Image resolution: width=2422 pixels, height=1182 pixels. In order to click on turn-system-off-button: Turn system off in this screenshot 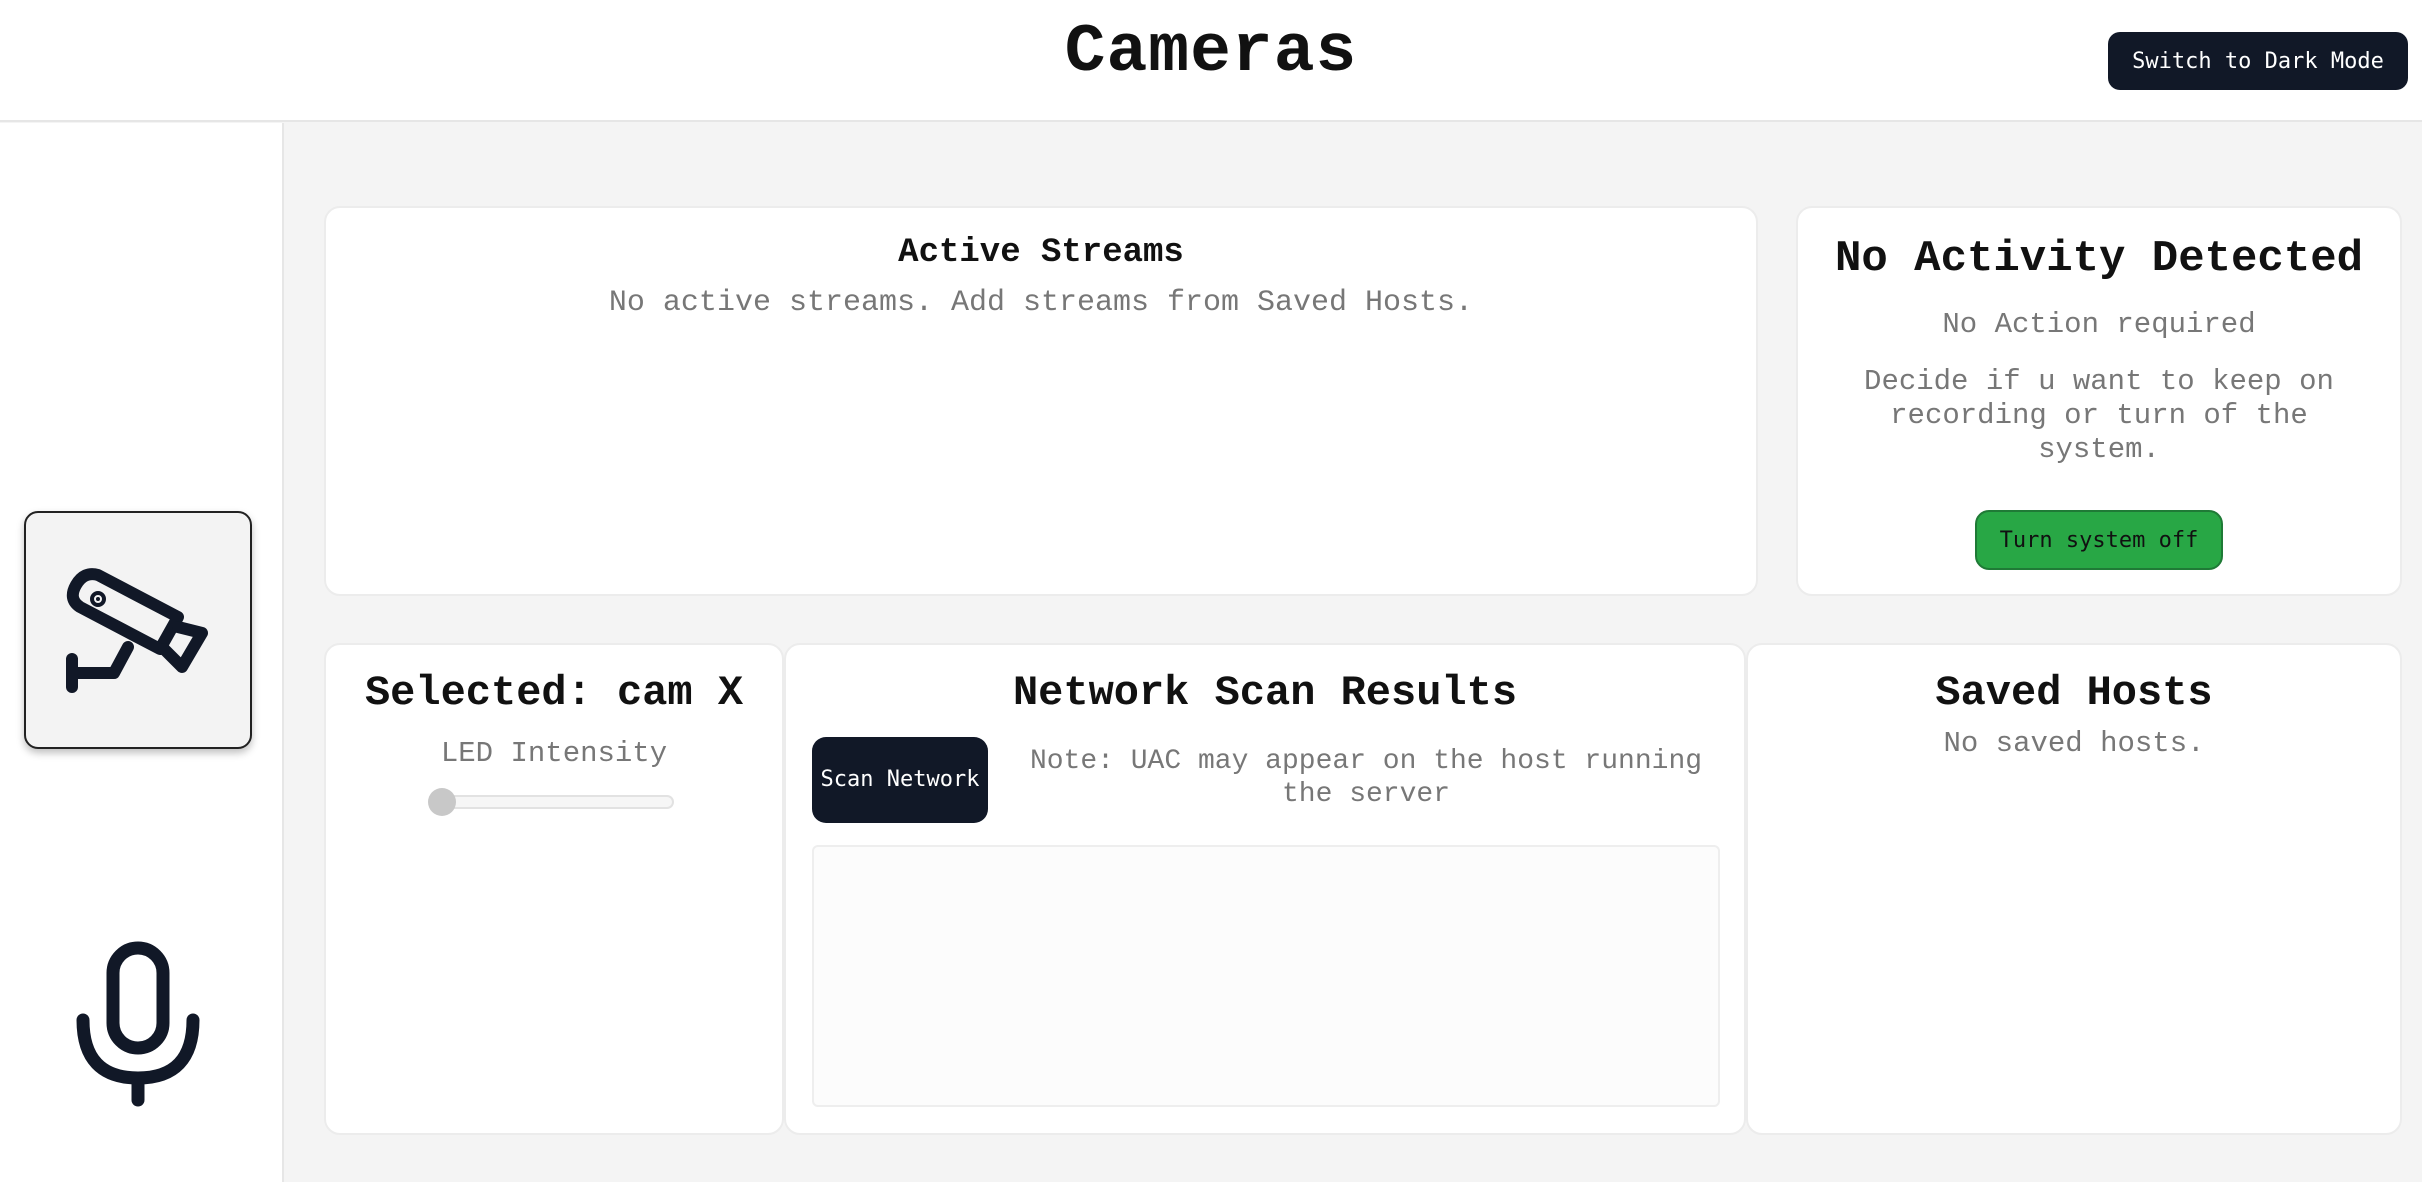, I will do `click(2099, 540)`.